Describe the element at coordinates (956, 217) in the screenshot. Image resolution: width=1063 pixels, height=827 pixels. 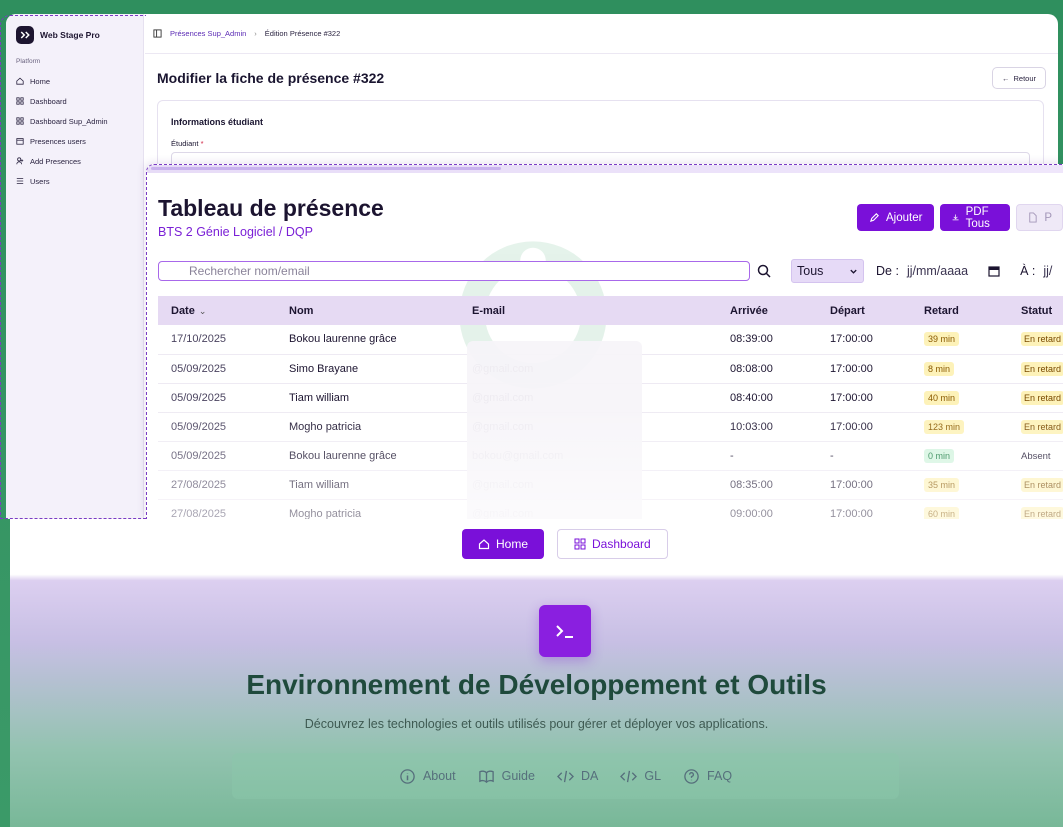
I see `download-icon` at that location.